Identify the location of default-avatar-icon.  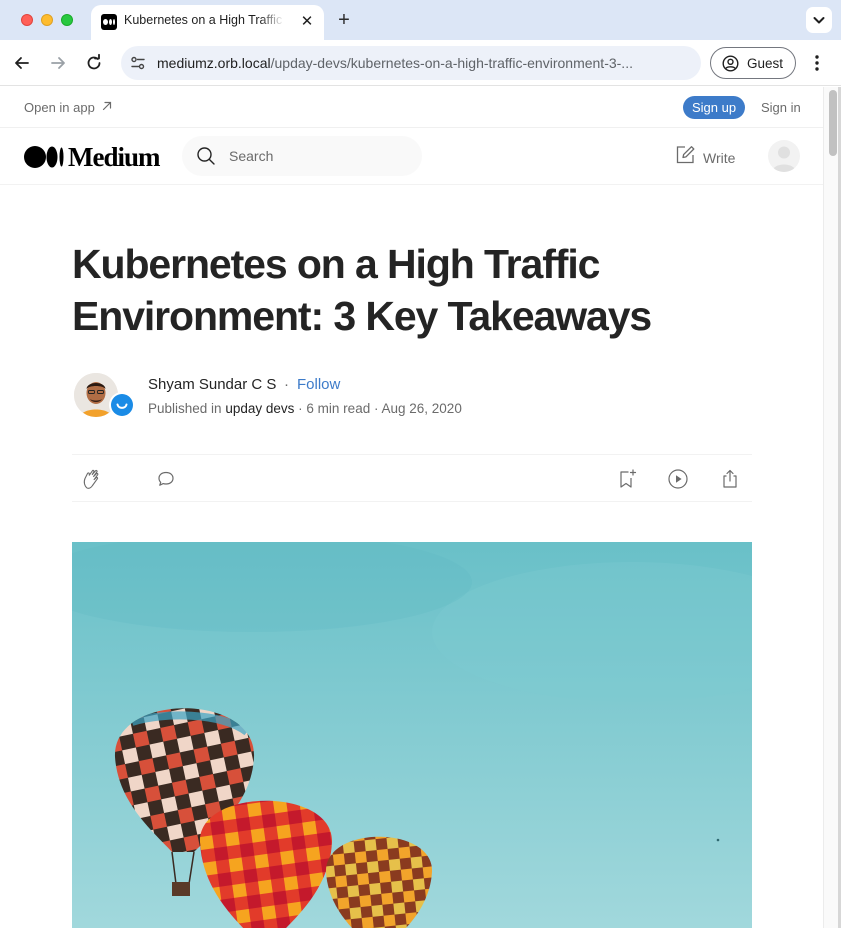
(784, 159).